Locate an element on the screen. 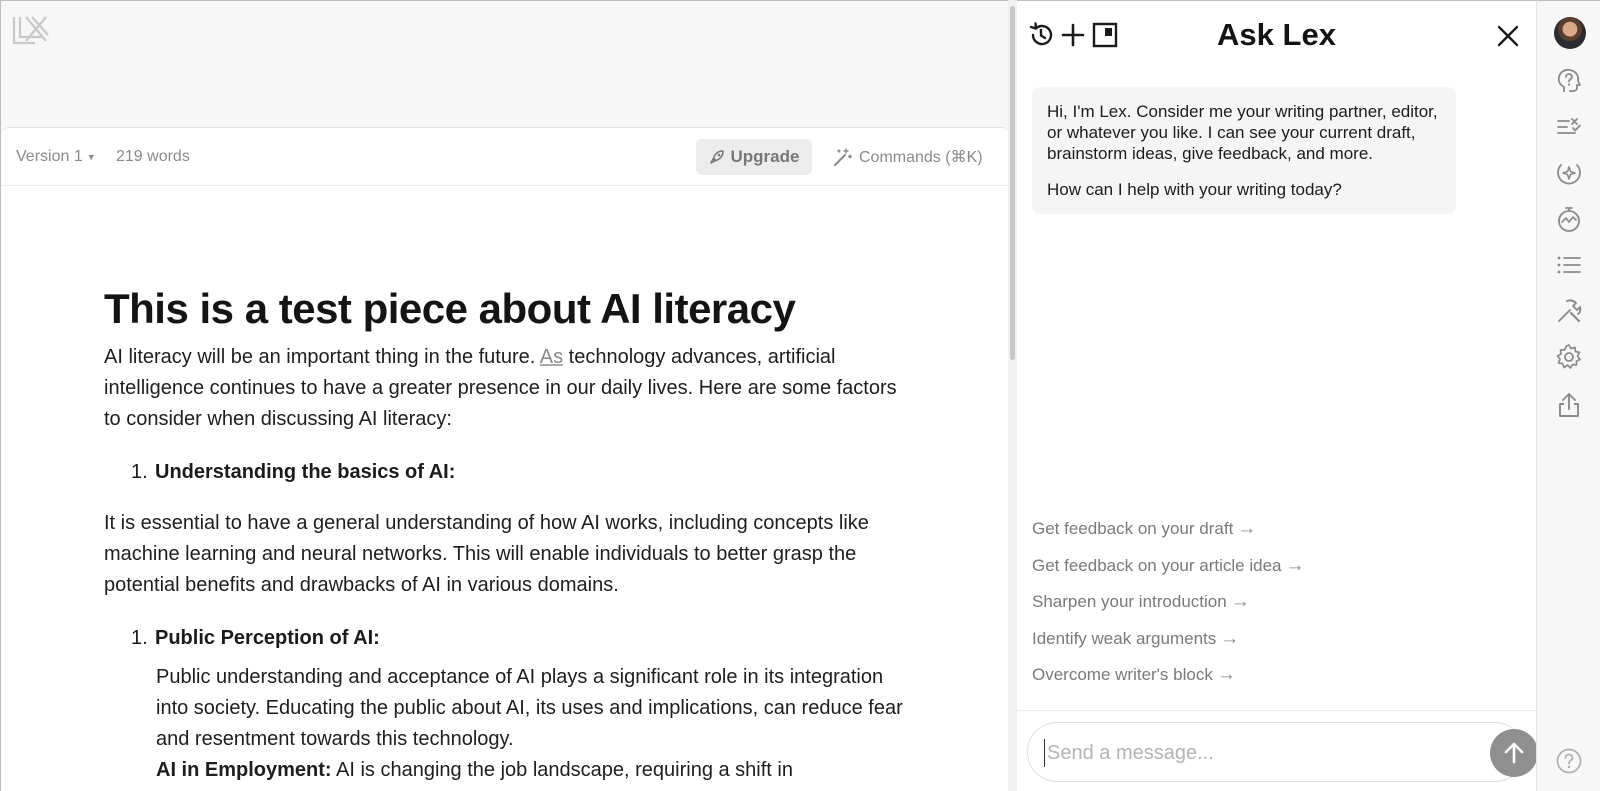 This screenshot has width=1600, height=791. greeting-question: How can I help with your writing today? is located at coordinates (1194, 189).